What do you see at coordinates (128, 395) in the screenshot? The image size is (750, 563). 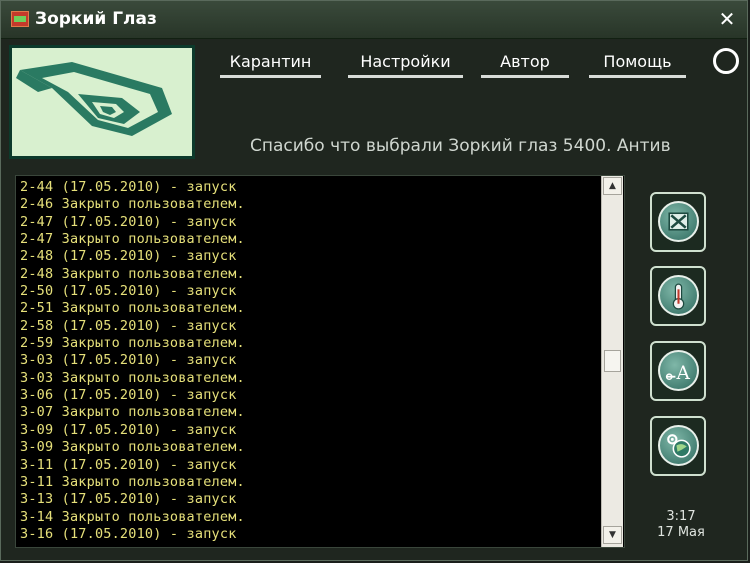 I see `log-line: 3-06 (17.05.2010) - запуск` at bounding box center [128, 395].